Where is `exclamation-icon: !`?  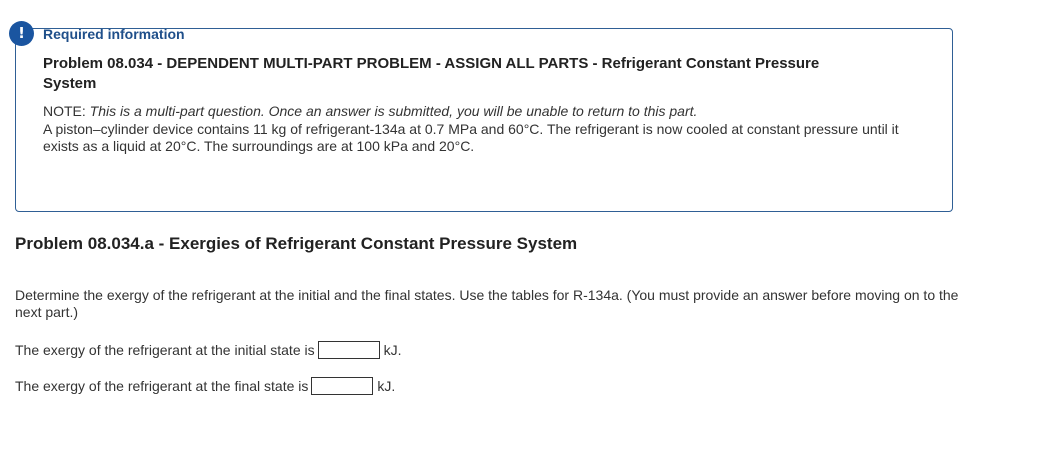 exclamation-icon: ! is located at coordinates (21, 33).